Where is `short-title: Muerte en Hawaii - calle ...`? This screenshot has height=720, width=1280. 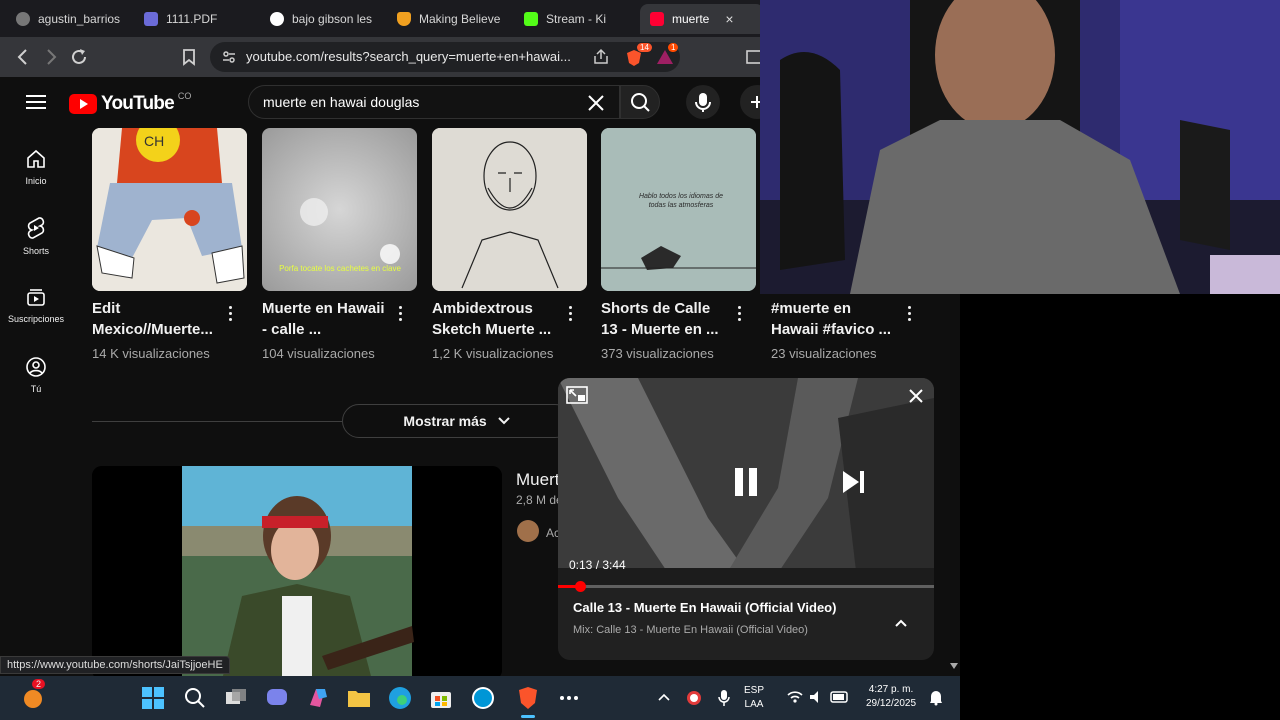
short-title: Muerte en Hawaii - calle ... is located at coordinates (327, 319).